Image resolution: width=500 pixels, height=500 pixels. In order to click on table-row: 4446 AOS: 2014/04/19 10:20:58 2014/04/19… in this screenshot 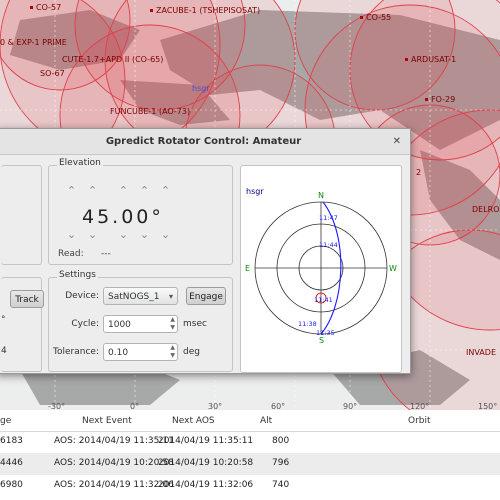, I will do `click(250, 464)`.